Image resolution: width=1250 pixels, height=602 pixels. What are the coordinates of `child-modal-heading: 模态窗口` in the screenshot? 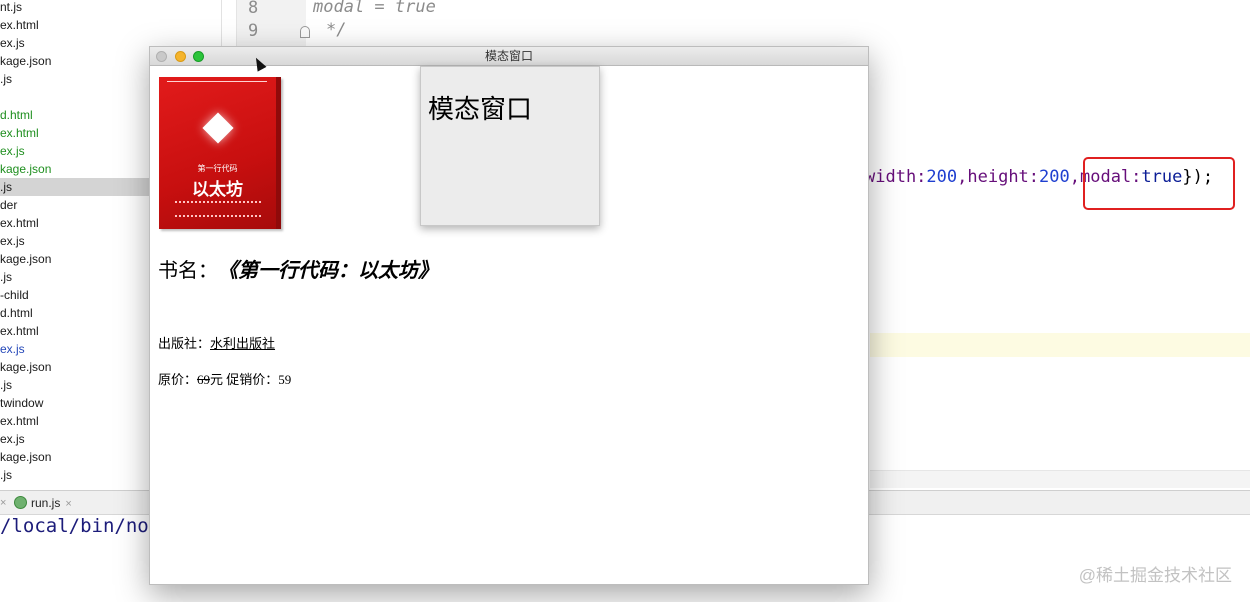 It's located at (480, 109).